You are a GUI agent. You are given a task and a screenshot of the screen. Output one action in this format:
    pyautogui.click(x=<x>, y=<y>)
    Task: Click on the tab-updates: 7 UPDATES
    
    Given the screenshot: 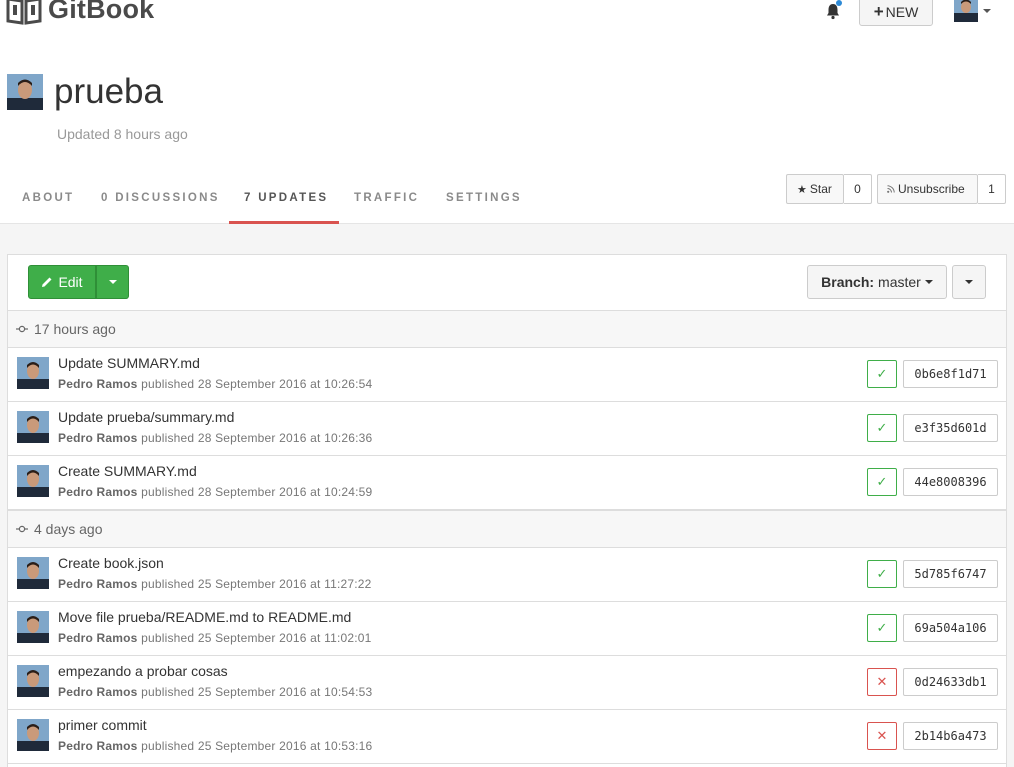 What is the action you would take?
    pyautogui.click(x=284, y=198)
    